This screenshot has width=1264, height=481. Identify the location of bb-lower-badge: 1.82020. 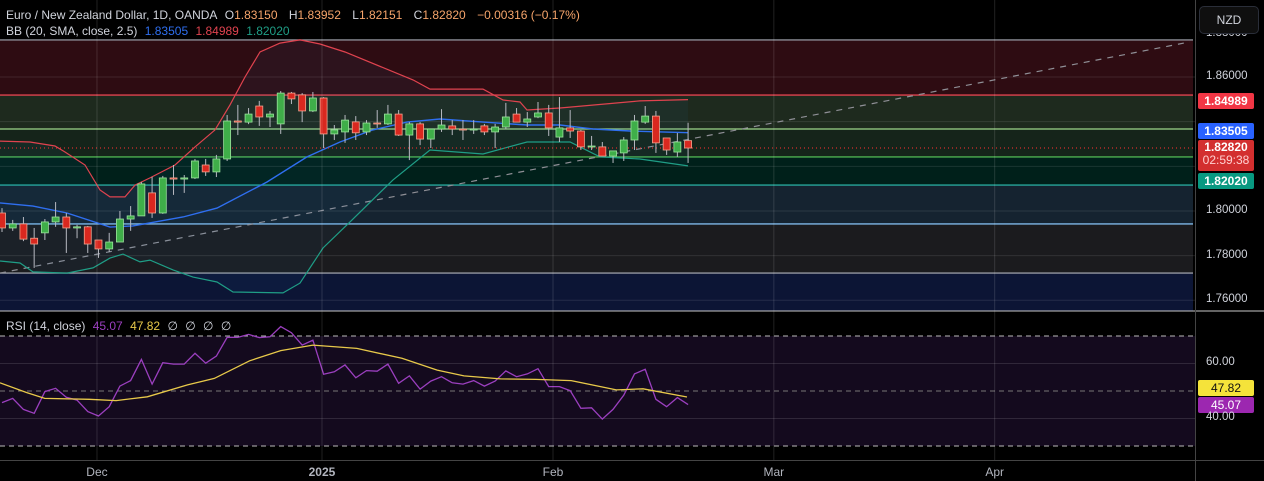
(1226, 181).